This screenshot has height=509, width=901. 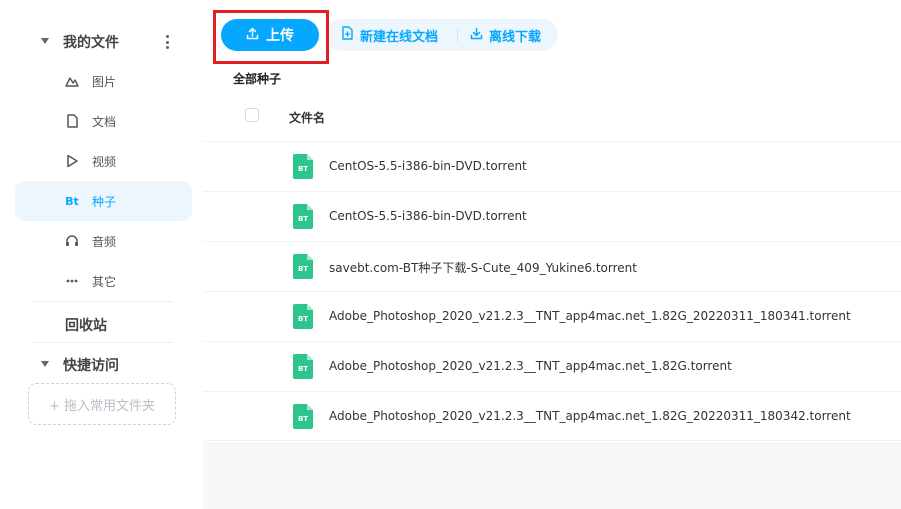 I want to click on sidebar-item-torrents: Bt 种子, so click(x=103, y=201).